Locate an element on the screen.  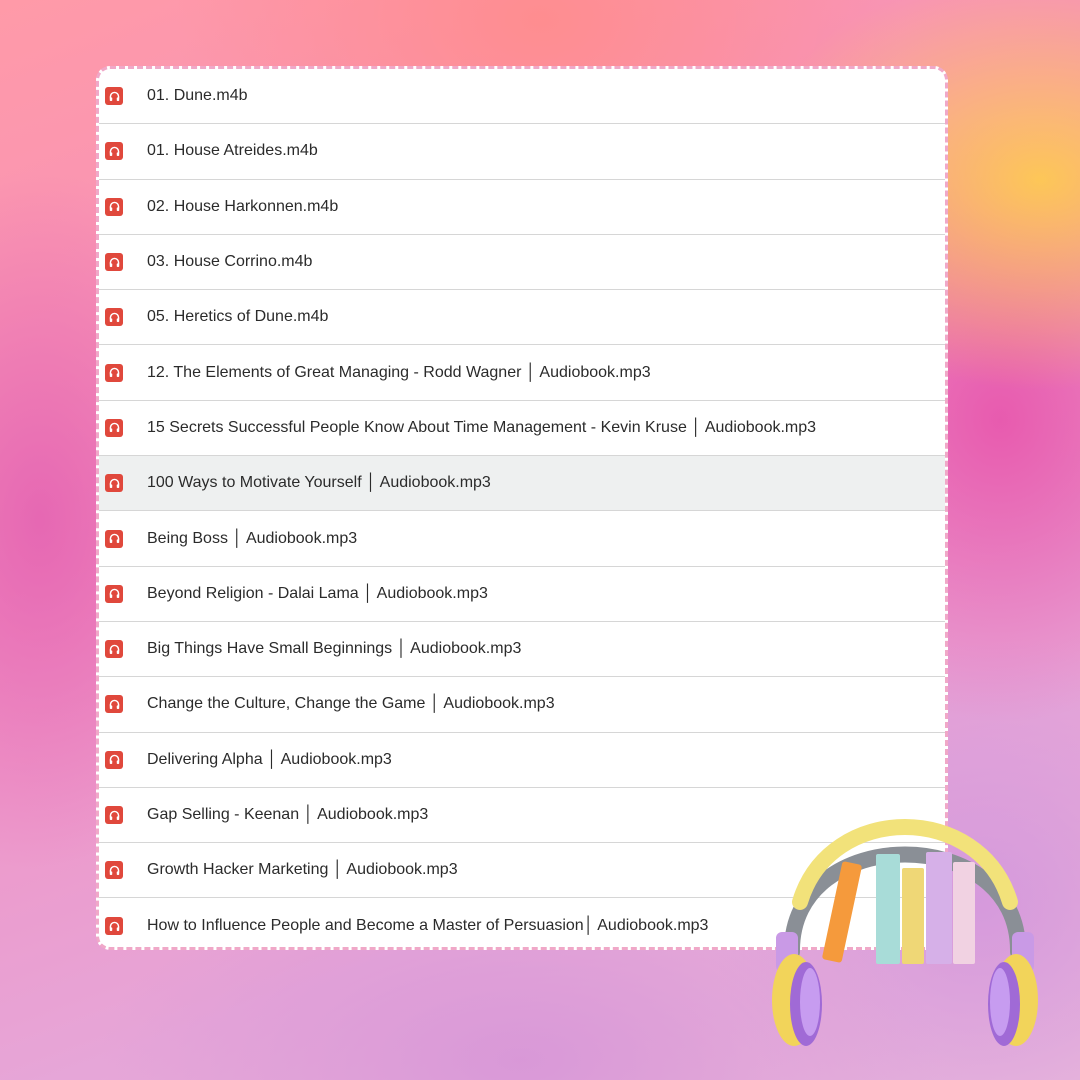
file-name: Gap Selling - Keenan │ Audiobook.mp3 is located at coordinates (288, 814).